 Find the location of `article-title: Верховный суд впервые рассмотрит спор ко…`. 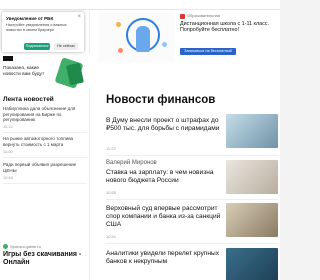

article-title: Верховный суд впервые рассмотрит спор ко… is located at coordinates (164, 217).